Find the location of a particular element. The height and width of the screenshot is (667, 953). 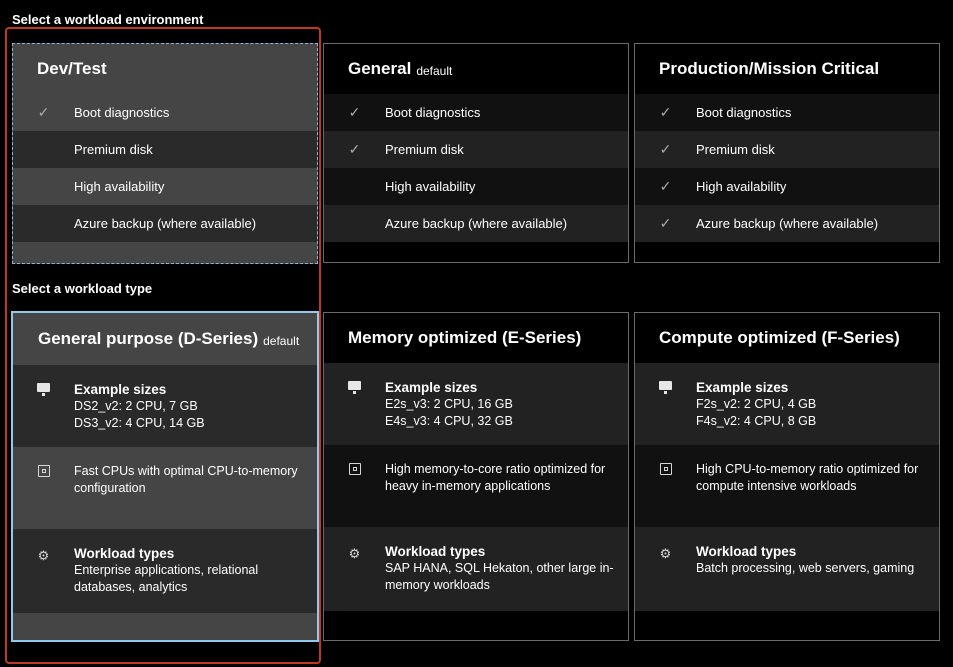

environment-heading: Select a workload environment is located at coordinates (108, 19).